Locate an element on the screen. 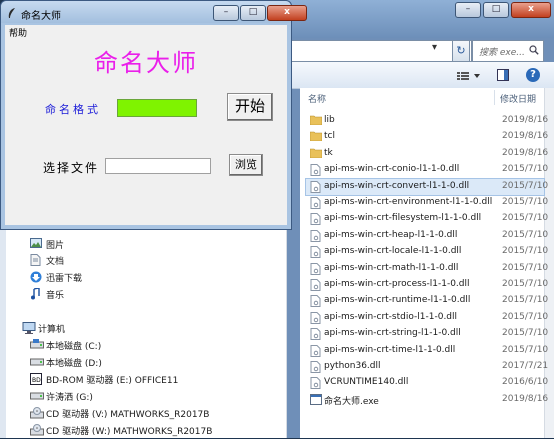 The width and height of the screenshot is (554, 439). view-options-icon is located at coordinates (469, 76).